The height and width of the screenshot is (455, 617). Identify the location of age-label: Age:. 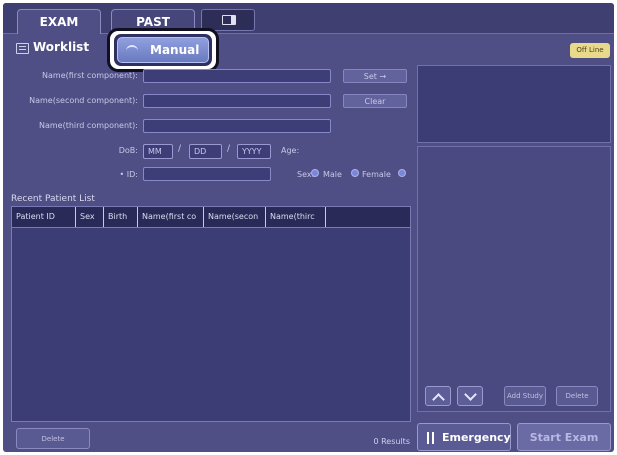
(290, 150).